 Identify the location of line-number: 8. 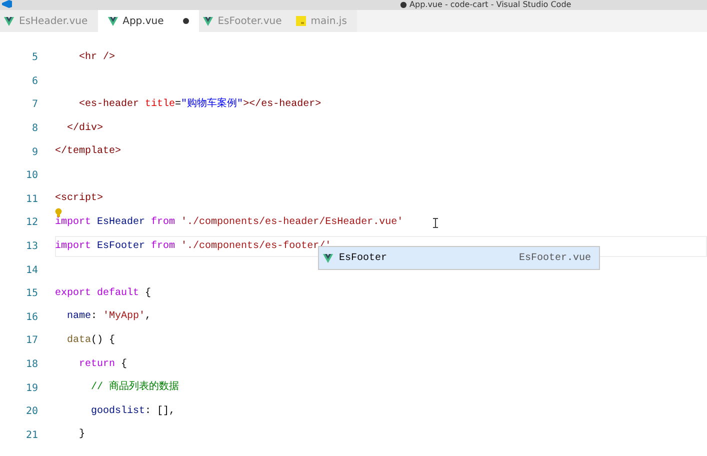
(34, 128).